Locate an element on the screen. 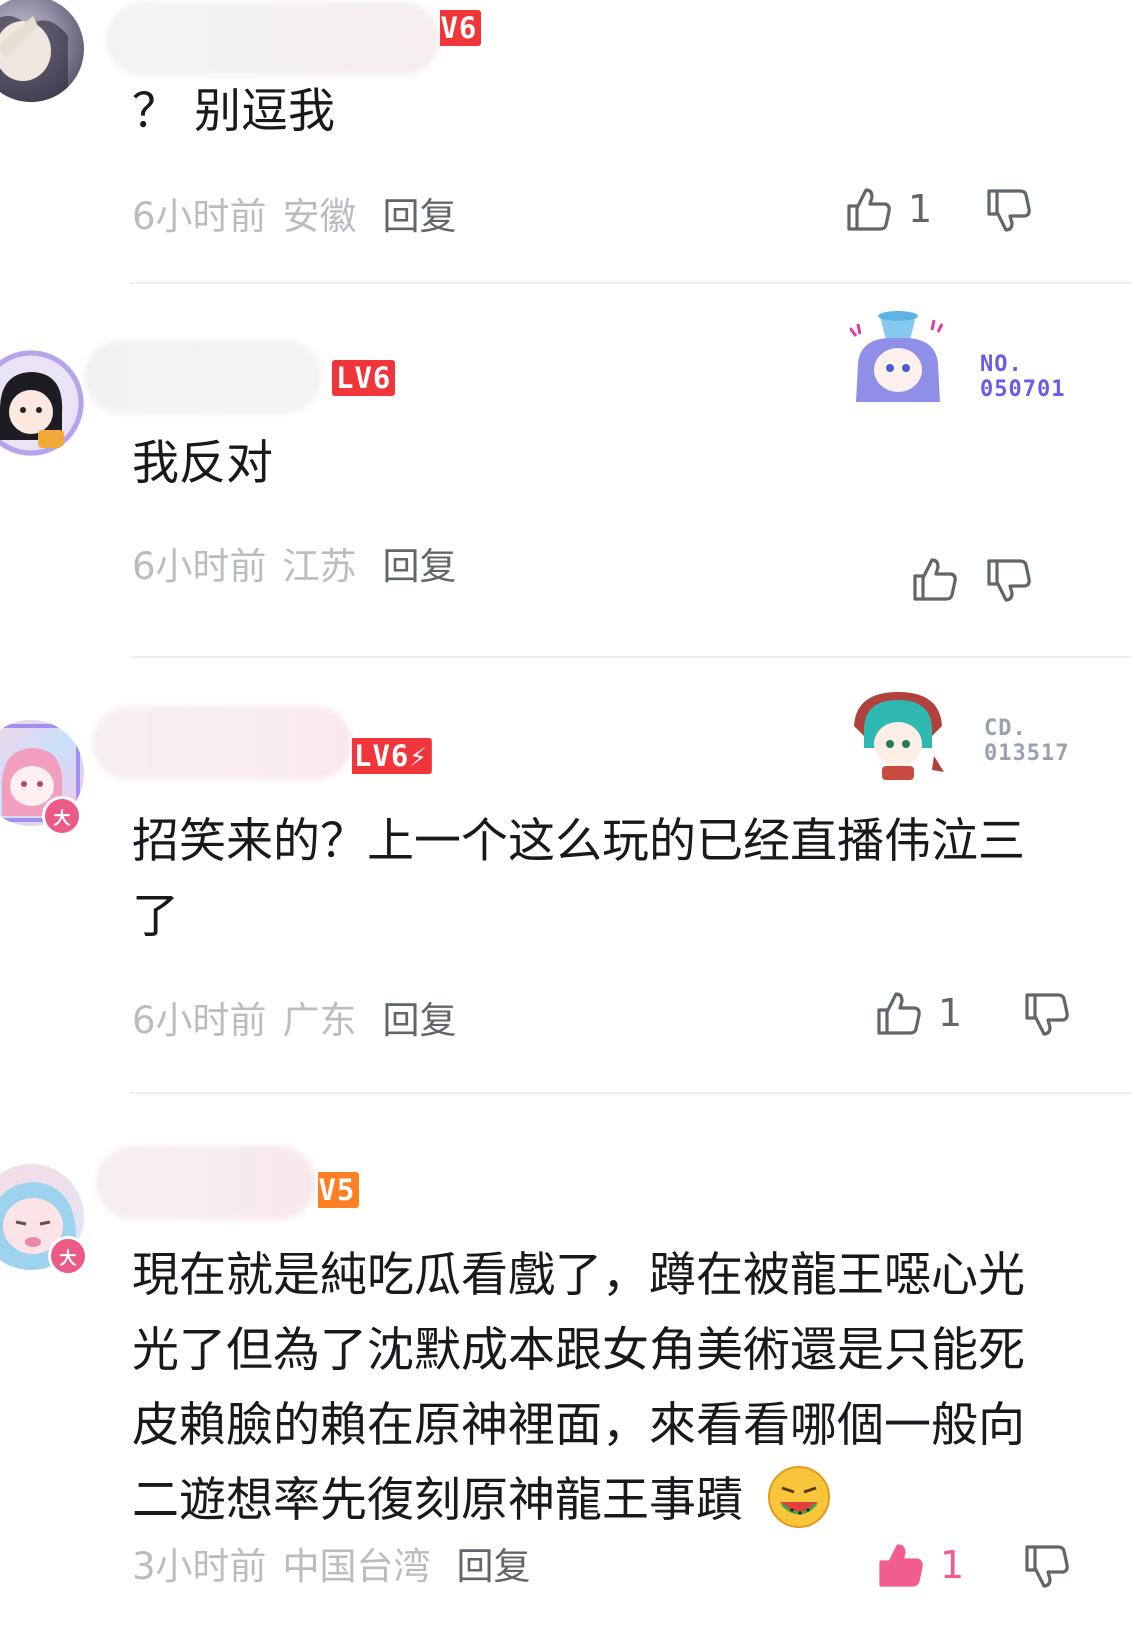 The width and height of the screenshot is (1132, 1628). fan-number-prefix: CD. is located at coordinates (1005, 728).